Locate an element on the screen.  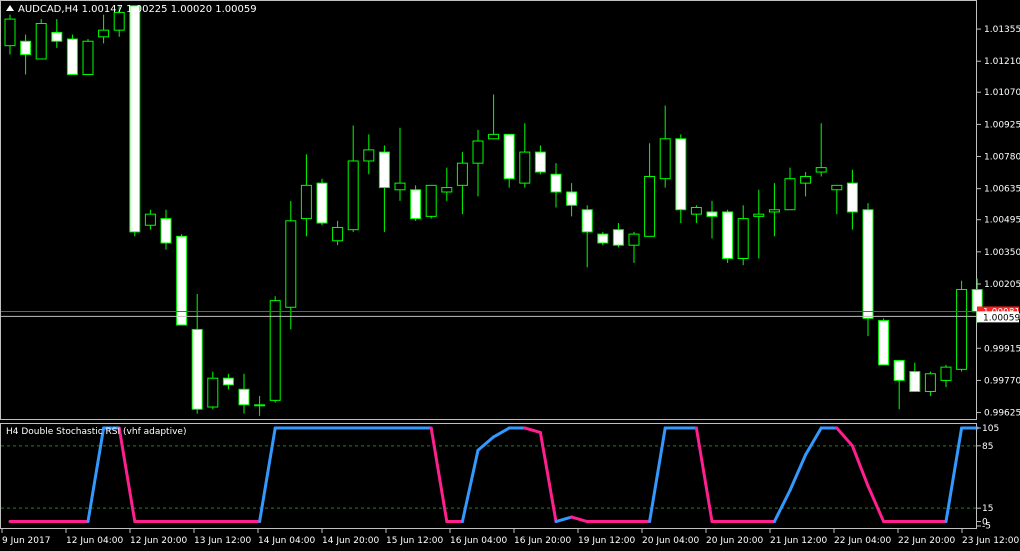
price-tick-label: 0.99625 is located at coordinates (1002, 414).